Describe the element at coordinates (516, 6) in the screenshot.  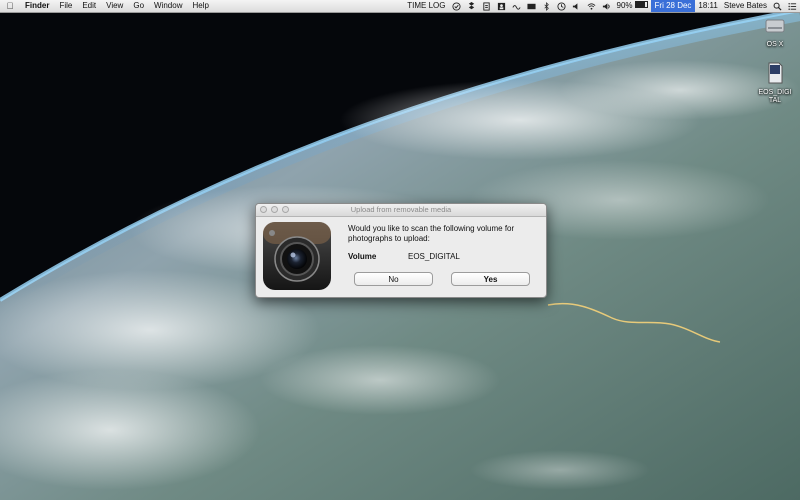
I see `wave-icon` at that location.